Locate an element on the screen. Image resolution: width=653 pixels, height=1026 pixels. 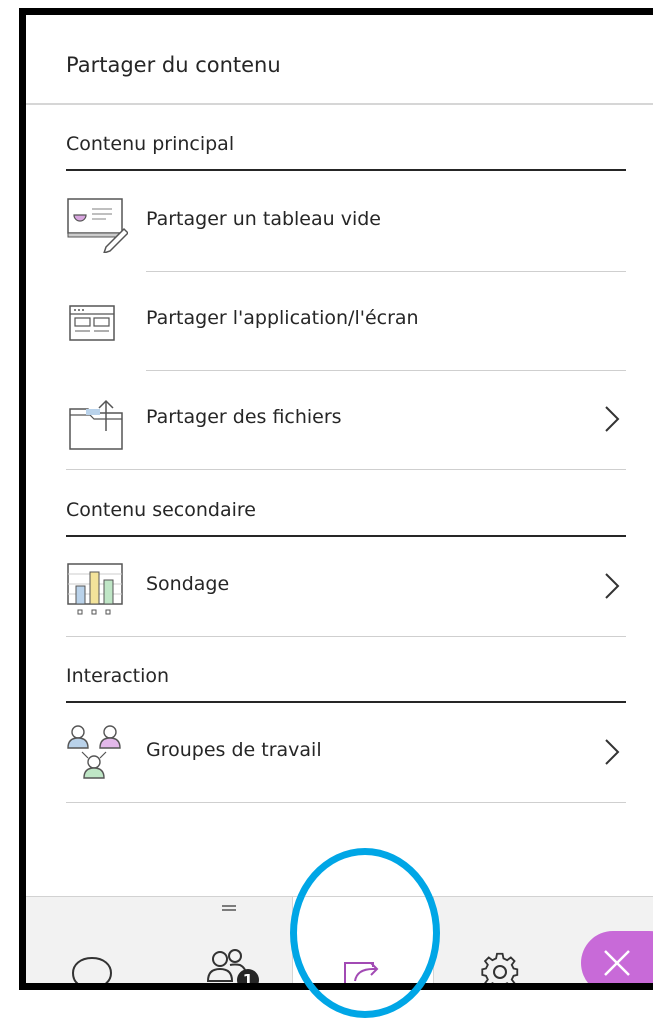
breakout-groups-icon is located at coordinates (97, 754).